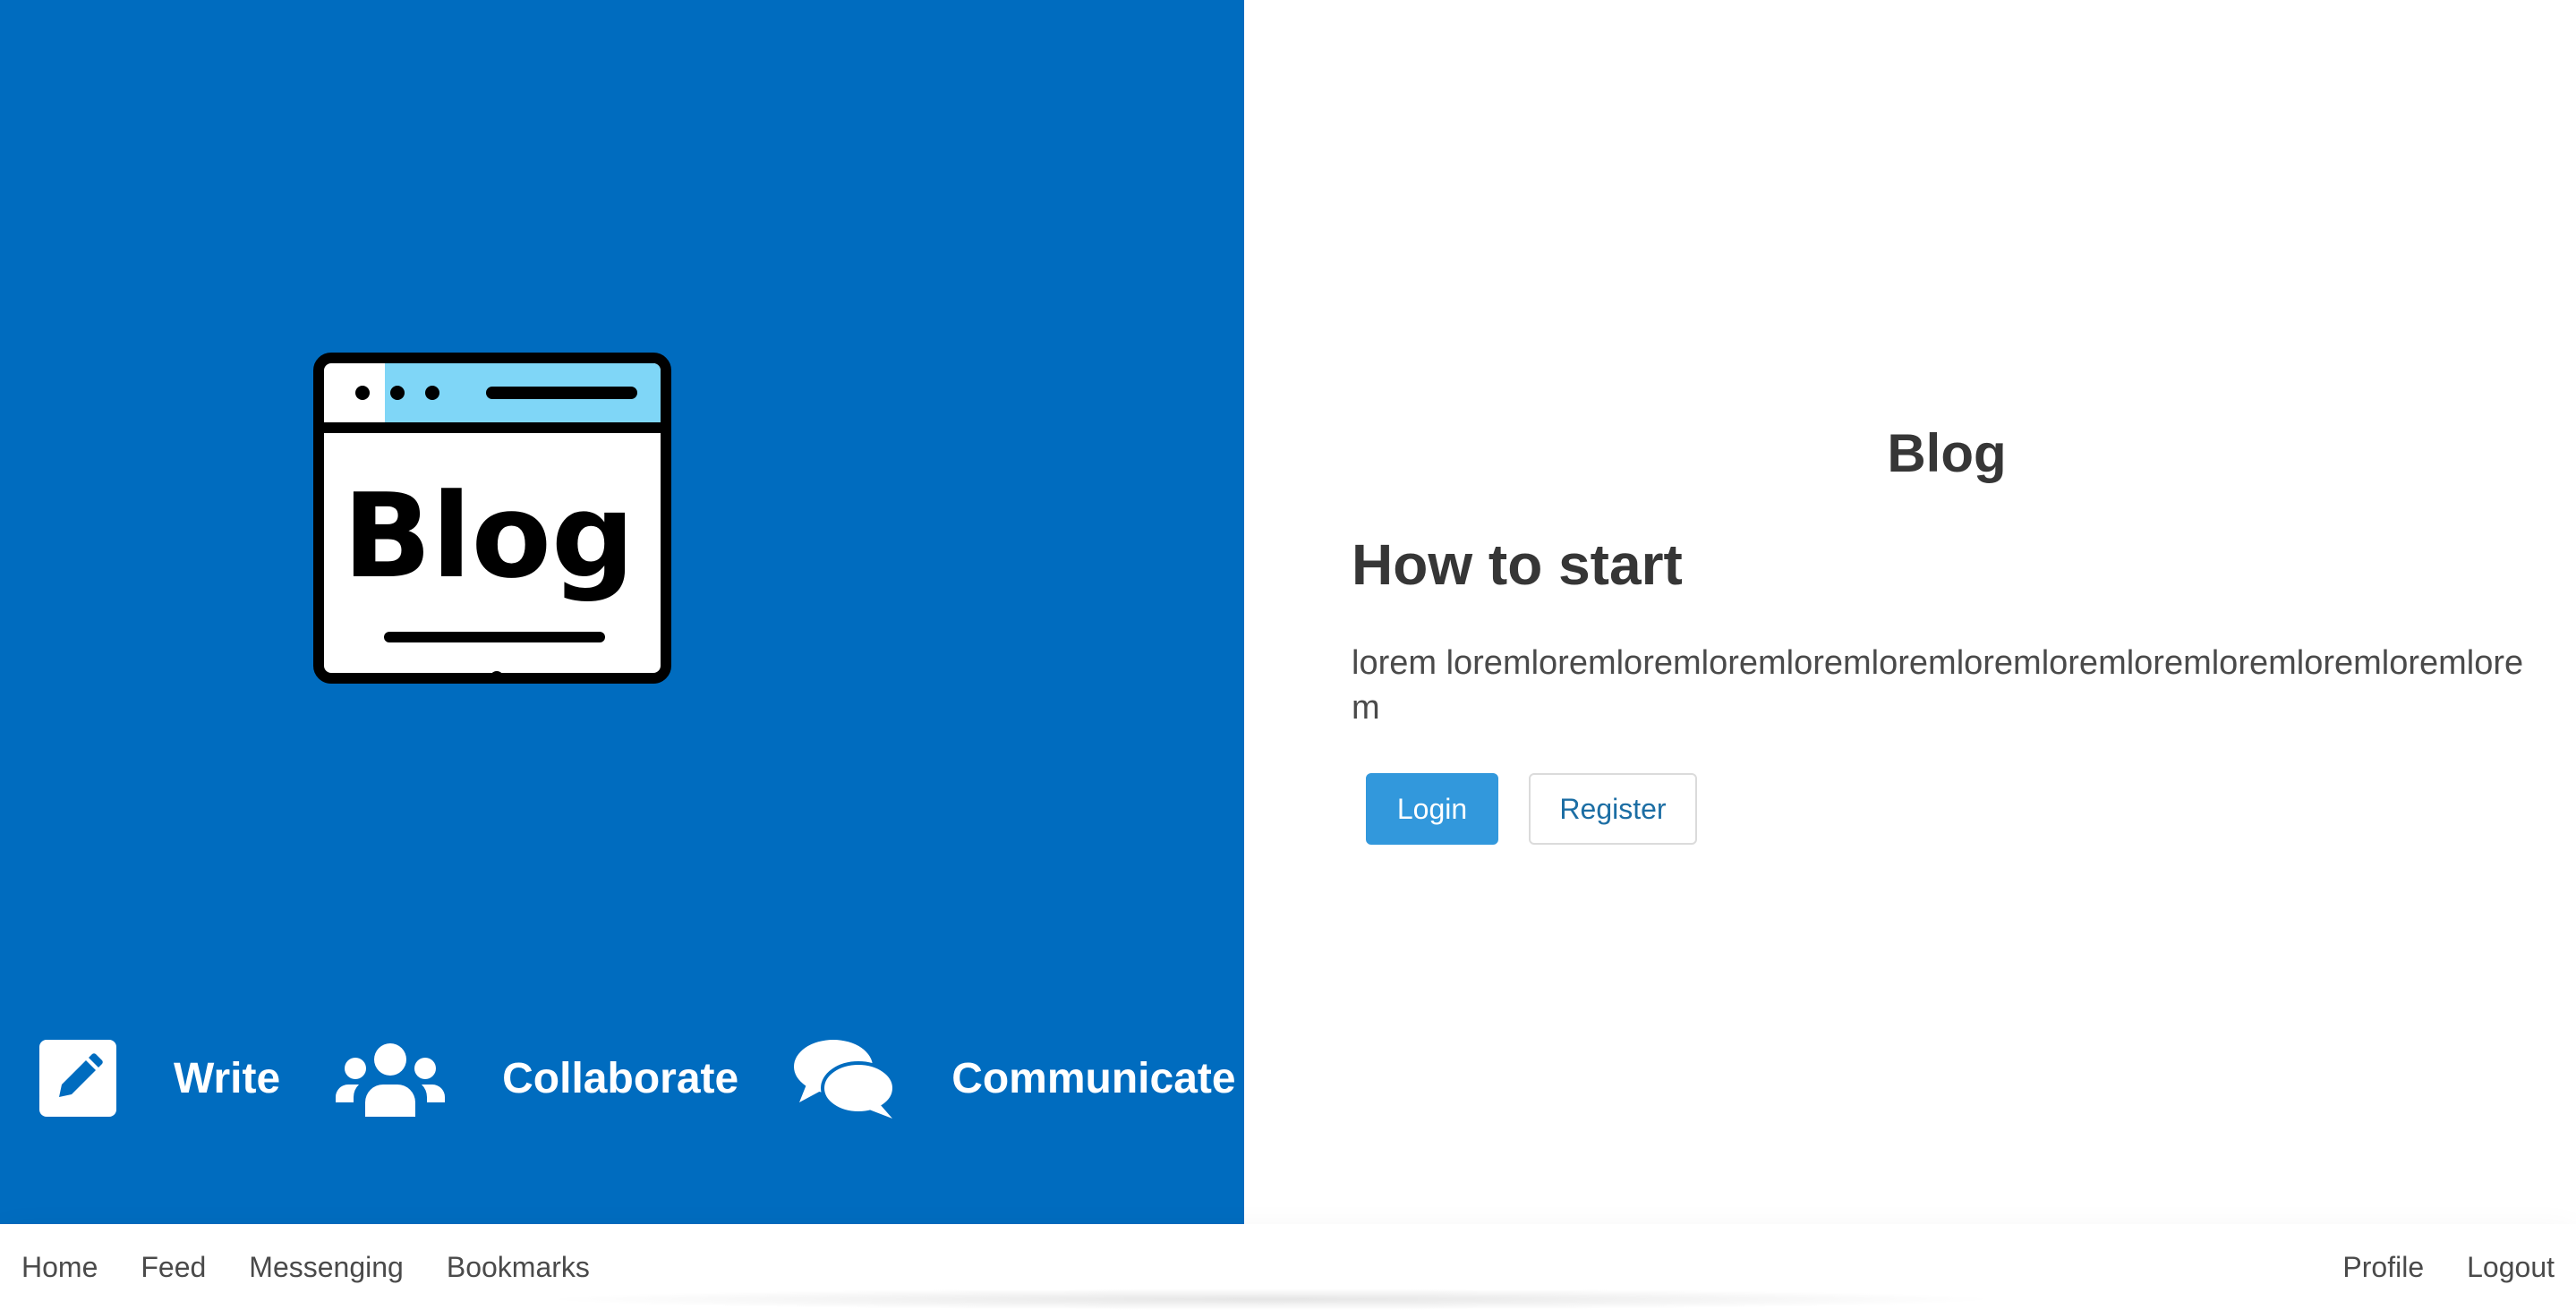 The image size is (2576, 1310). I want to click on nav-item-logout: Logout, so click(2510, 1267).